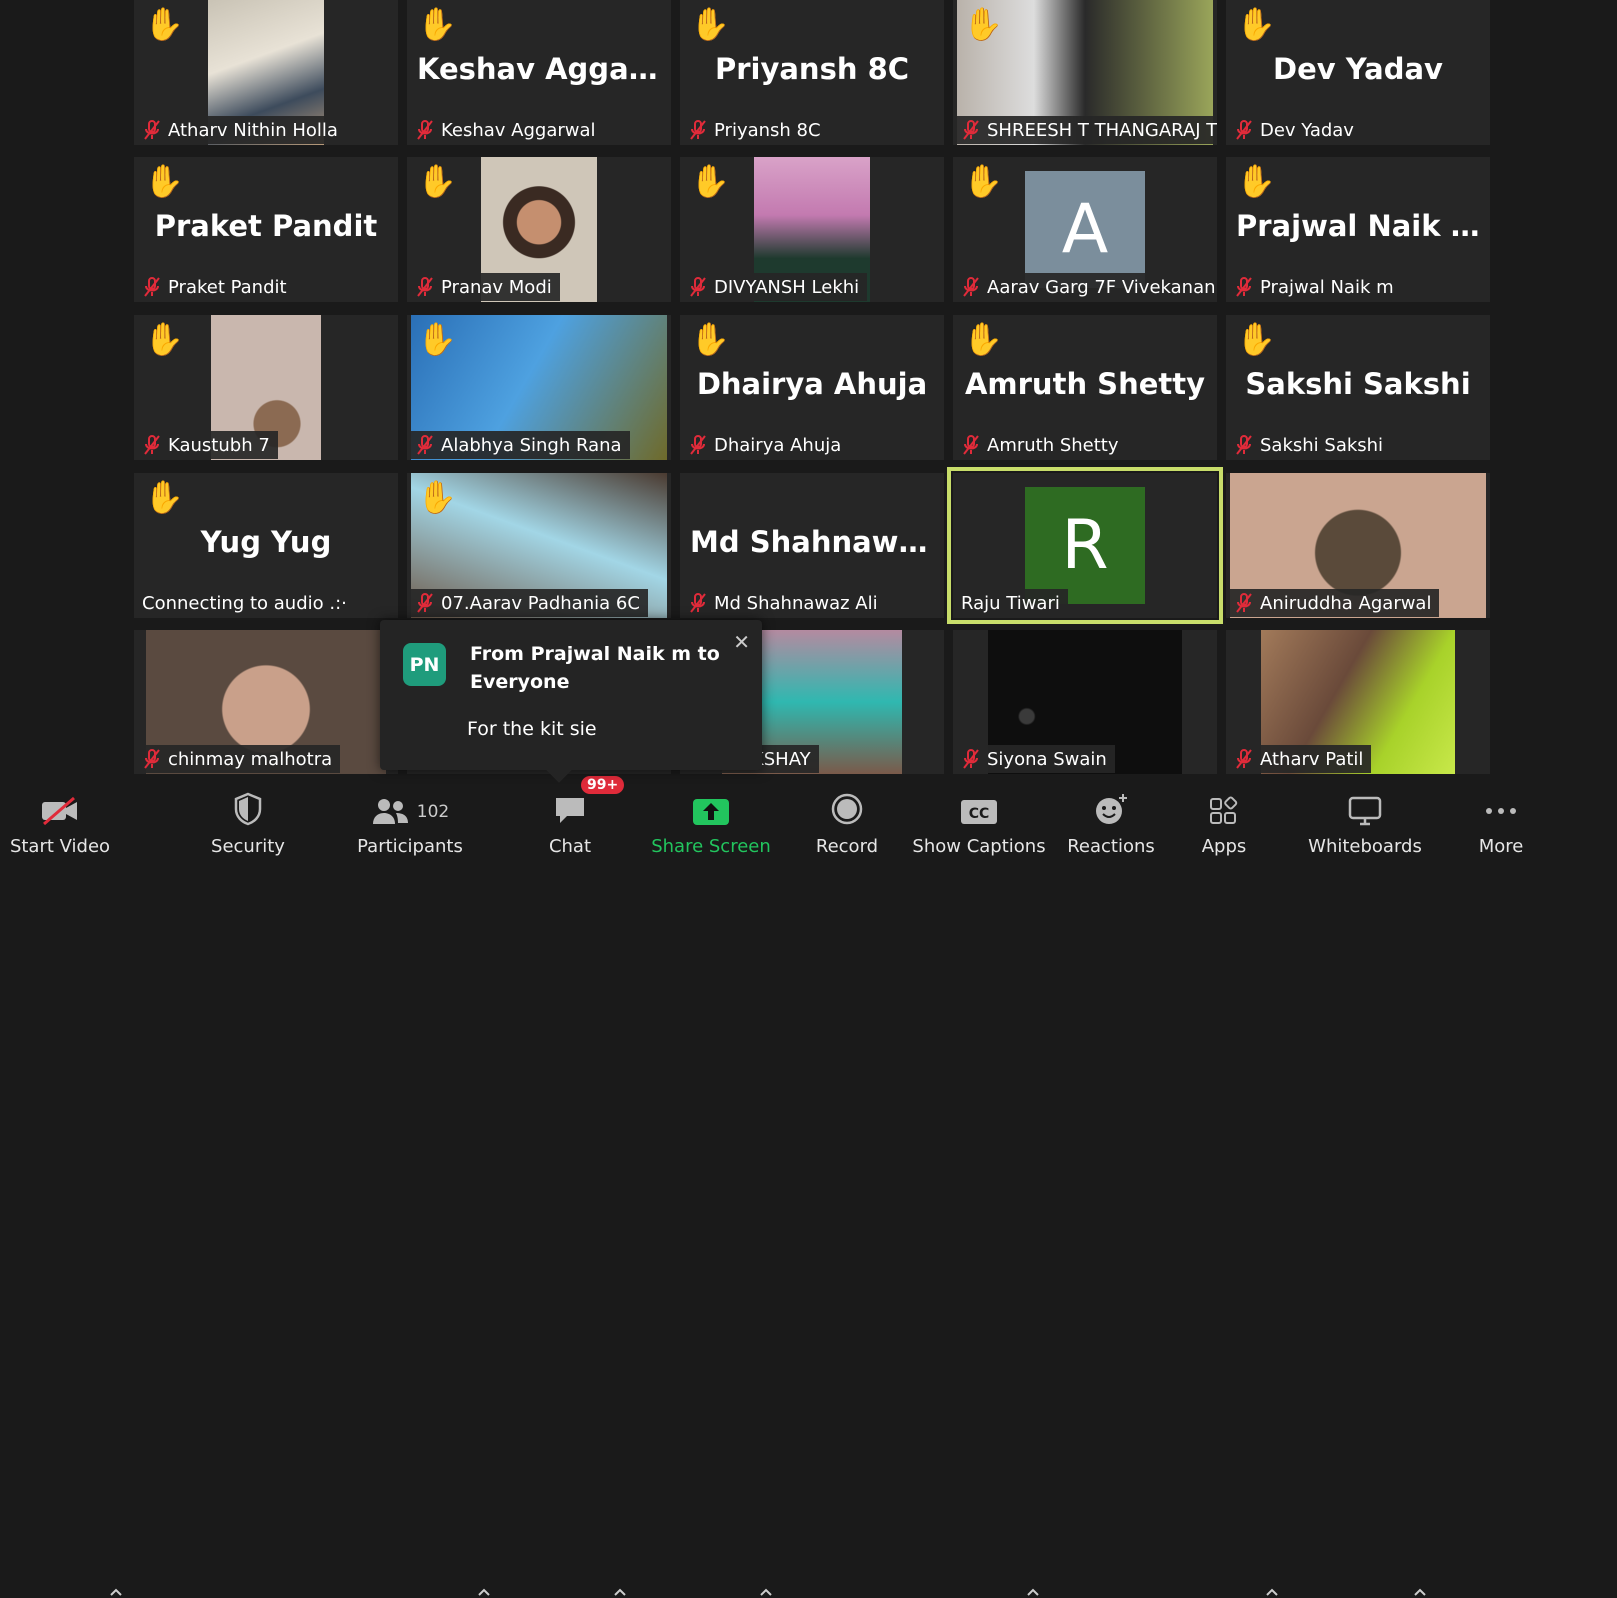  I want to click on close-icon: ✕, so click(741, 642).